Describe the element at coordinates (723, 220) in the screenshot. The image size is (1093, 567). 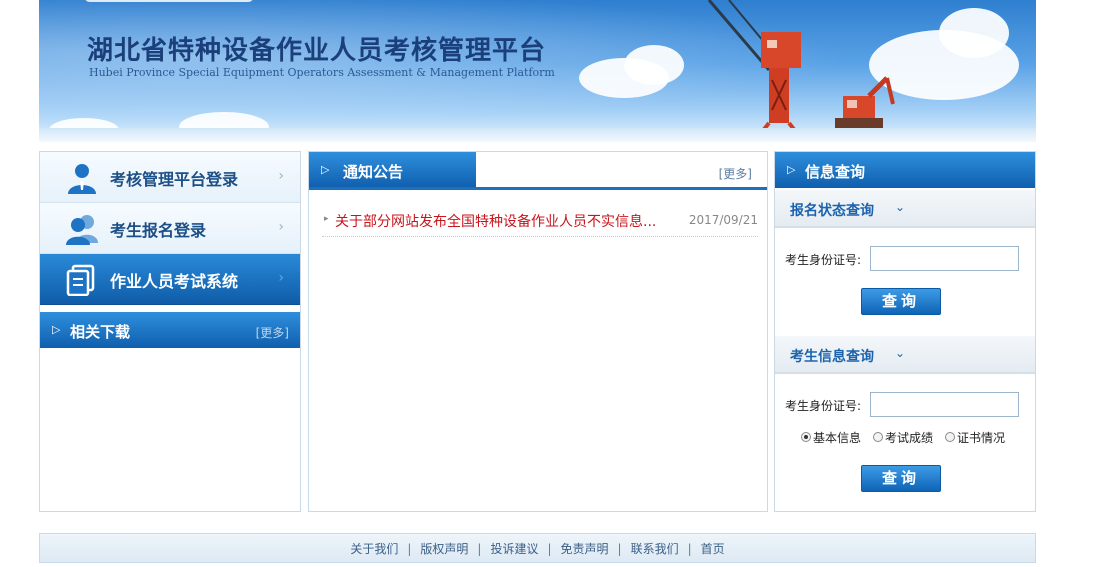
I see `news-item-date: 2017/09/21` at that location.